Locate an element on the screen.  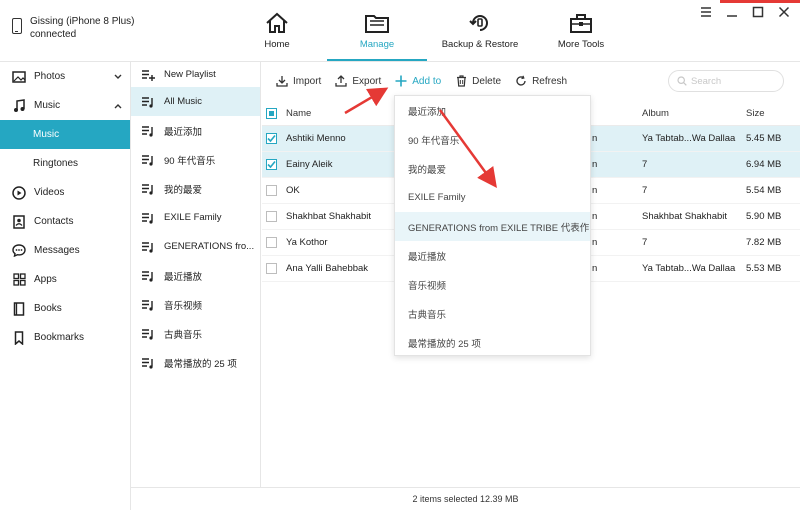
dropdown-item: 古典音乐 is located at coordinates (492, 313).